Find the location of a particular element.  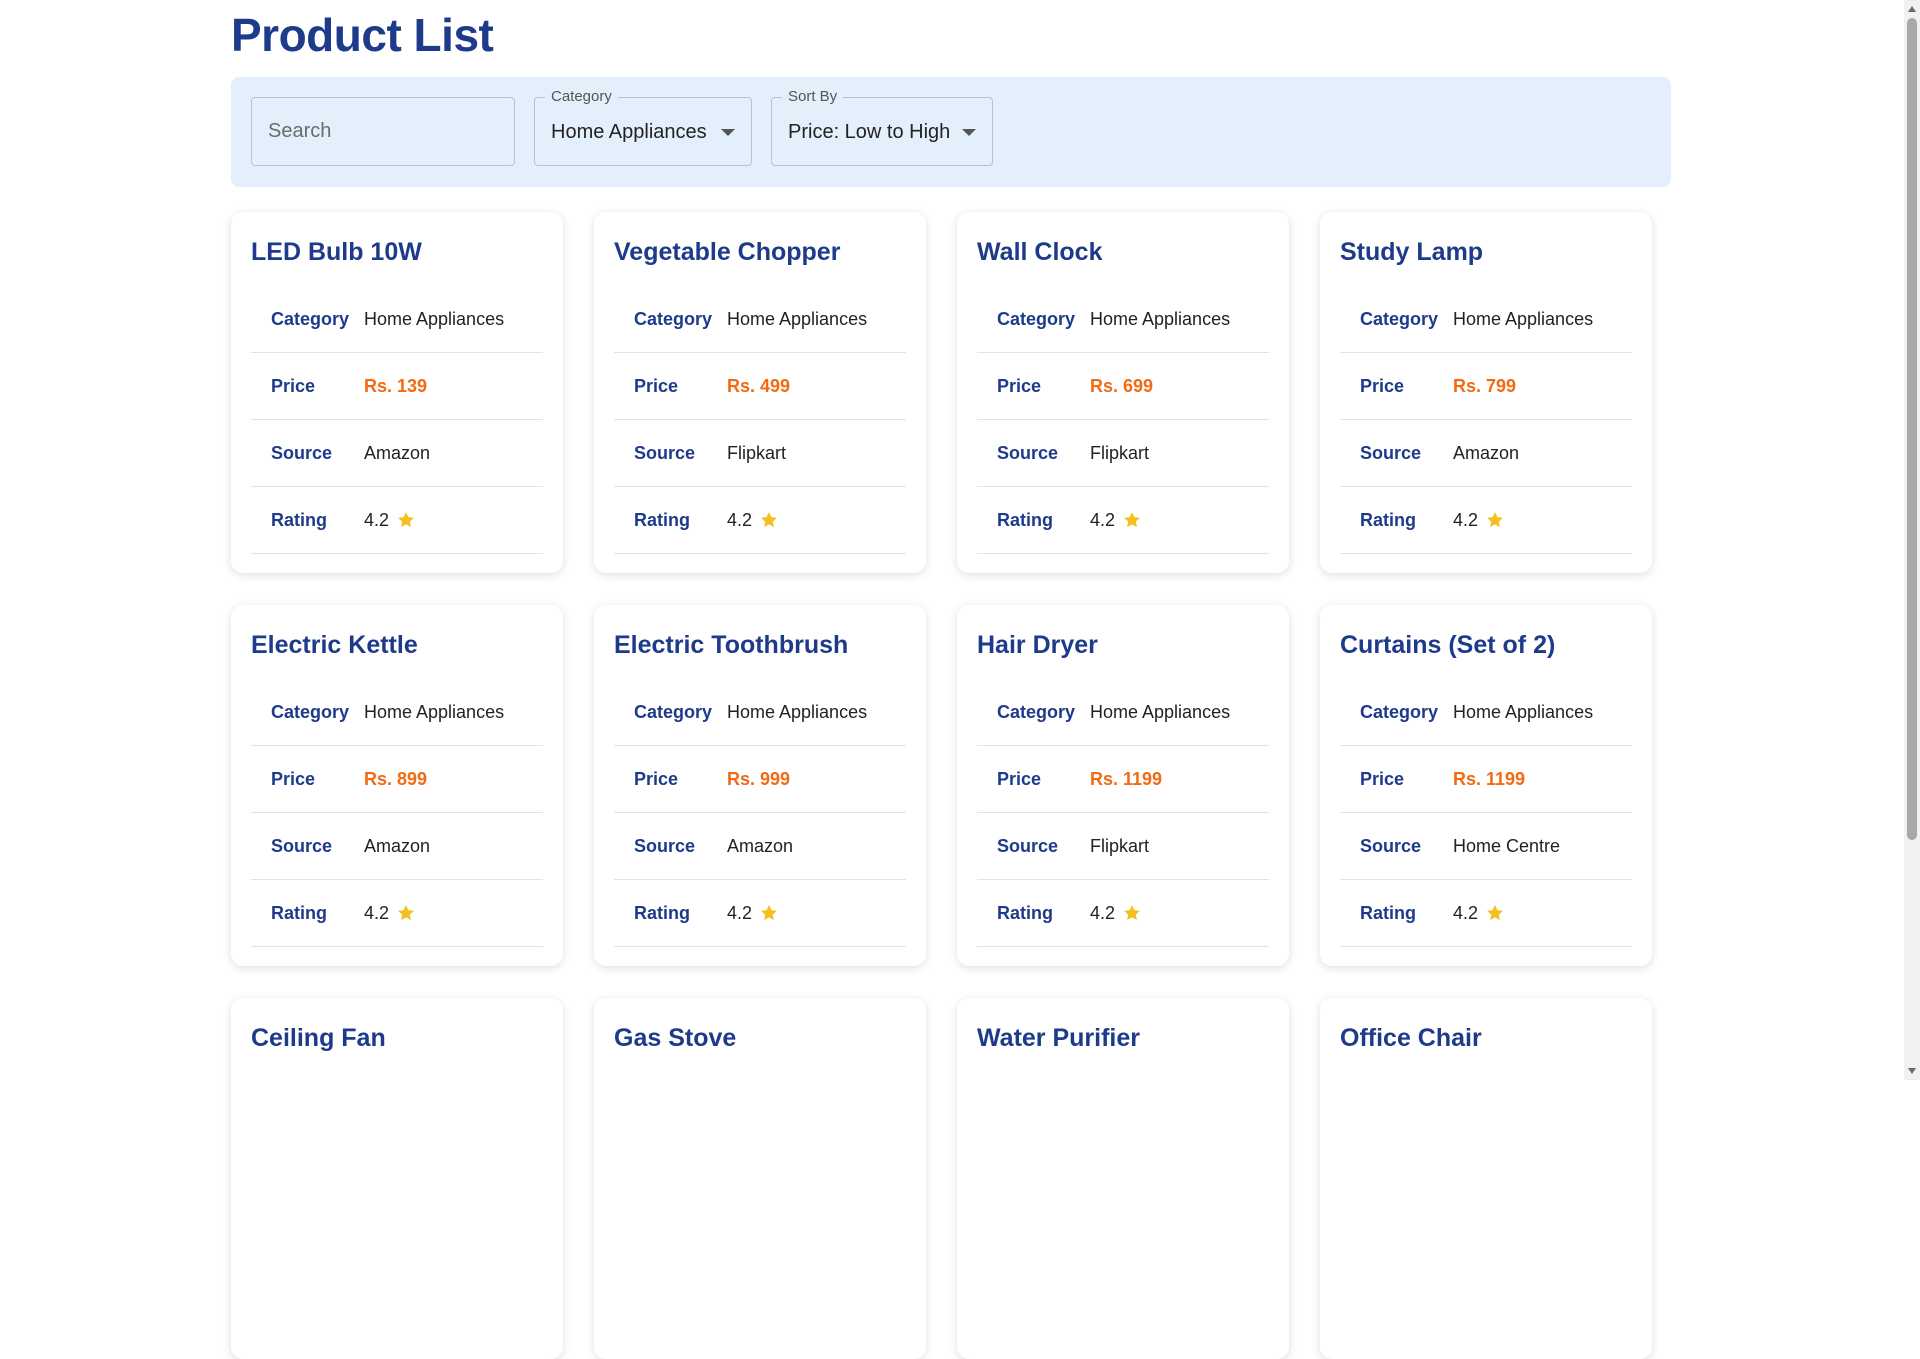

page-scrollbar is located at coordinates (1912, 540).